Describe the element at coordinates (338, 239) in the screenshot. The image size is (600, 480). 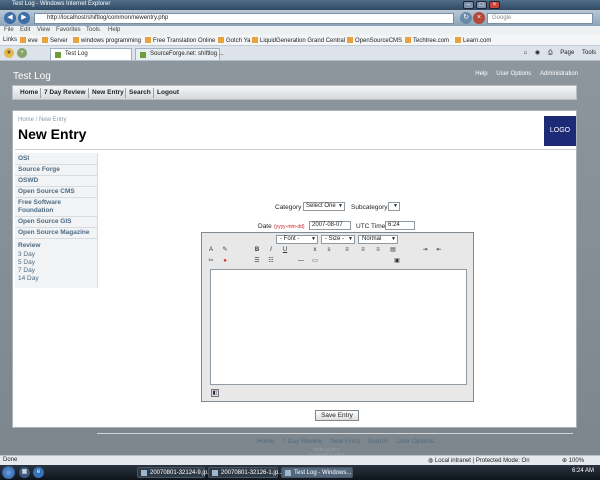
I see `size-select: - Size - ▼` at that location.